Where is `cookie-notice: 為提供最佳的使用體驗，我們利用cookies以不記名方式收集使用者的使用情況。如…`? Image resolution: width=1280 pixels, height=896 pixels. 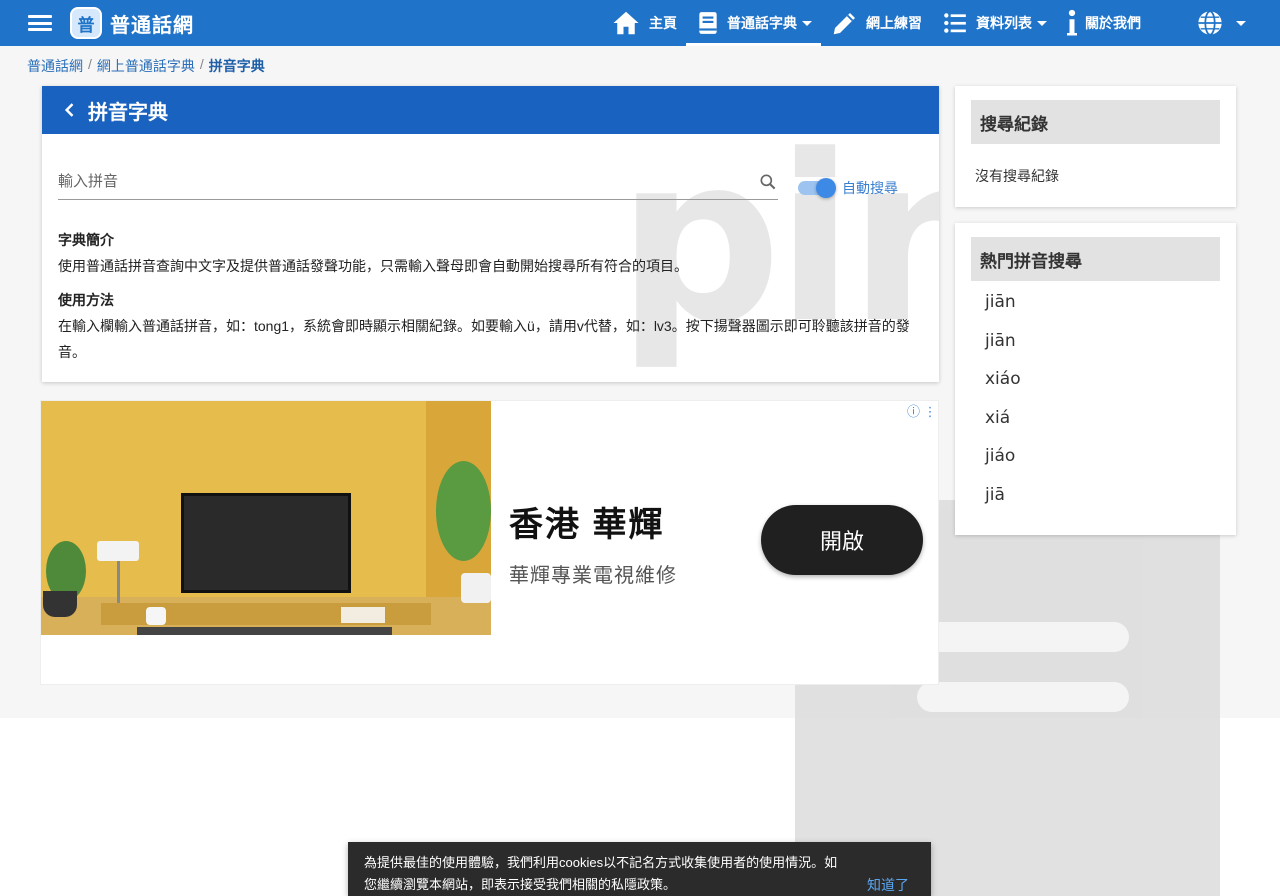
cookie-notice: 為提供最佳的使用體驗，我們利用cookies以不記名方式收集使用者的使用情況。如… is located at coordinates (639, 869).